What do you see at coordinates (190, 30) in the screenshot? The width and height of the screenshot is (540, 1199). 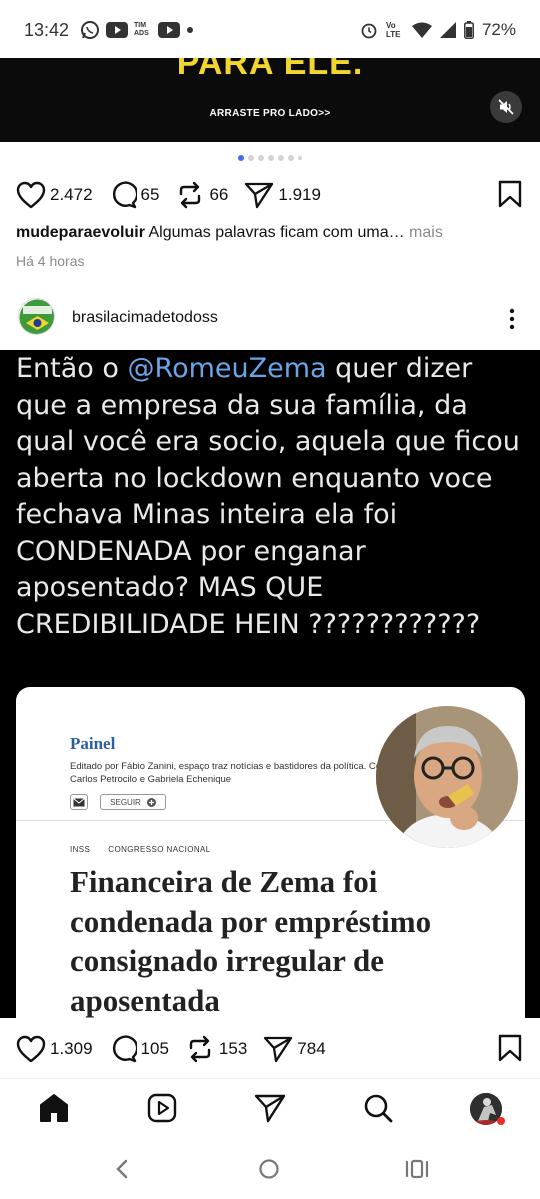 I see `dot-icon` at bounding box center [190, 30].